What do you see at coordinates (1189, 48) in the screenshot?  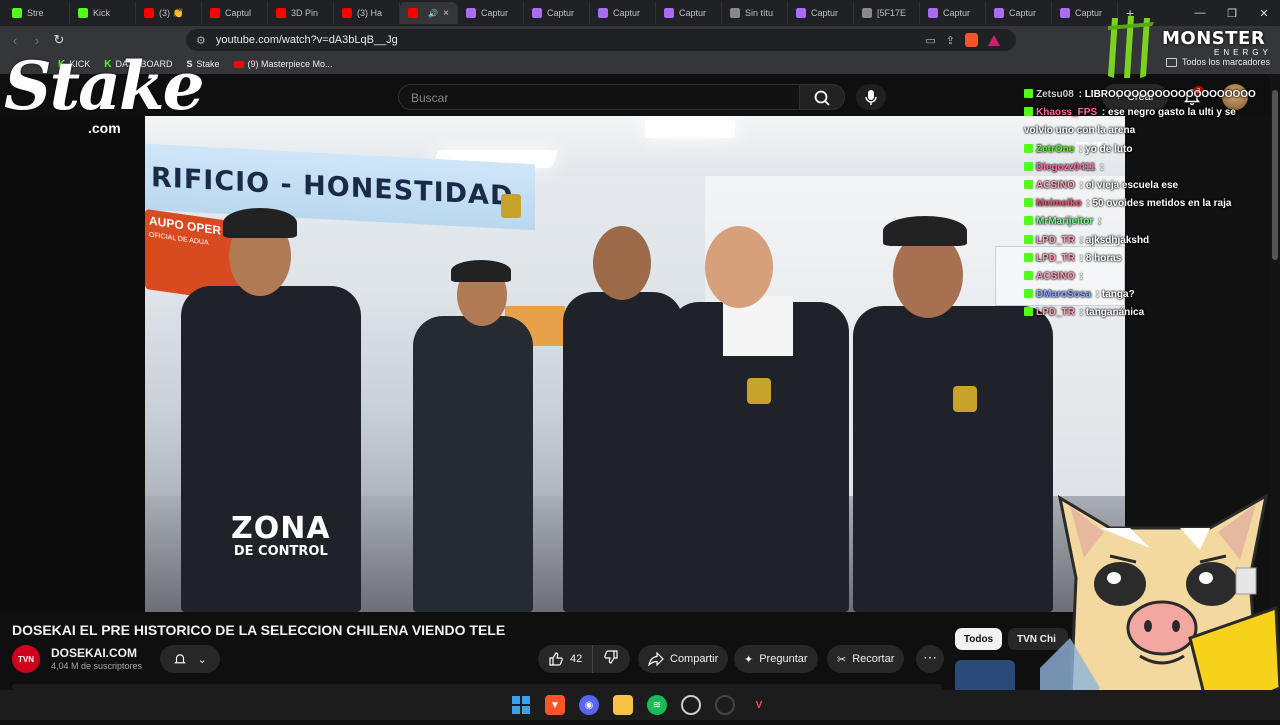 I see `monster-energy-logo: MONSTER ENERGY` at bounding box center [1189, 48].